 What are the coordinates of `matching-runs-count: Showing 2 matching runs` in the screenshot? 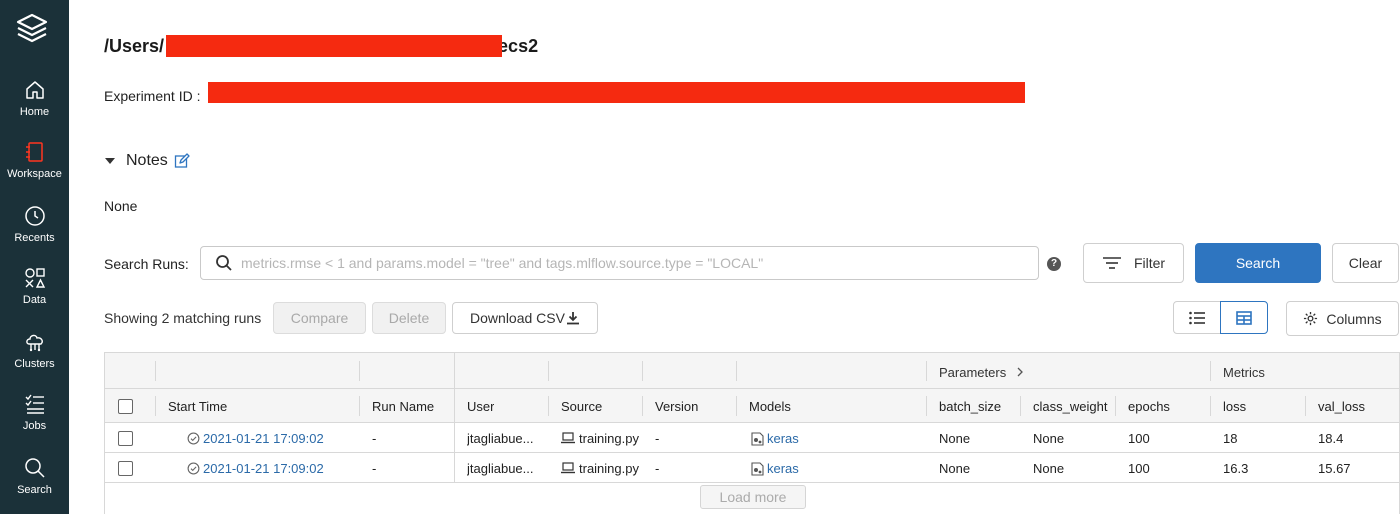 It's located at (183, 318).